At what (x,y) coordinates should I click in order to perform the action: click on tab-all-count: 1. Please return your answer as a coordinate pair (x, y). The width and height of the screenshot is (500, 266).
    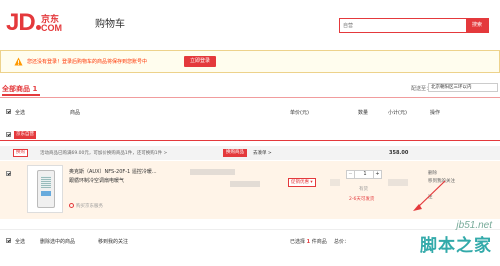
    Looking at the image, I should click on (35, 89).